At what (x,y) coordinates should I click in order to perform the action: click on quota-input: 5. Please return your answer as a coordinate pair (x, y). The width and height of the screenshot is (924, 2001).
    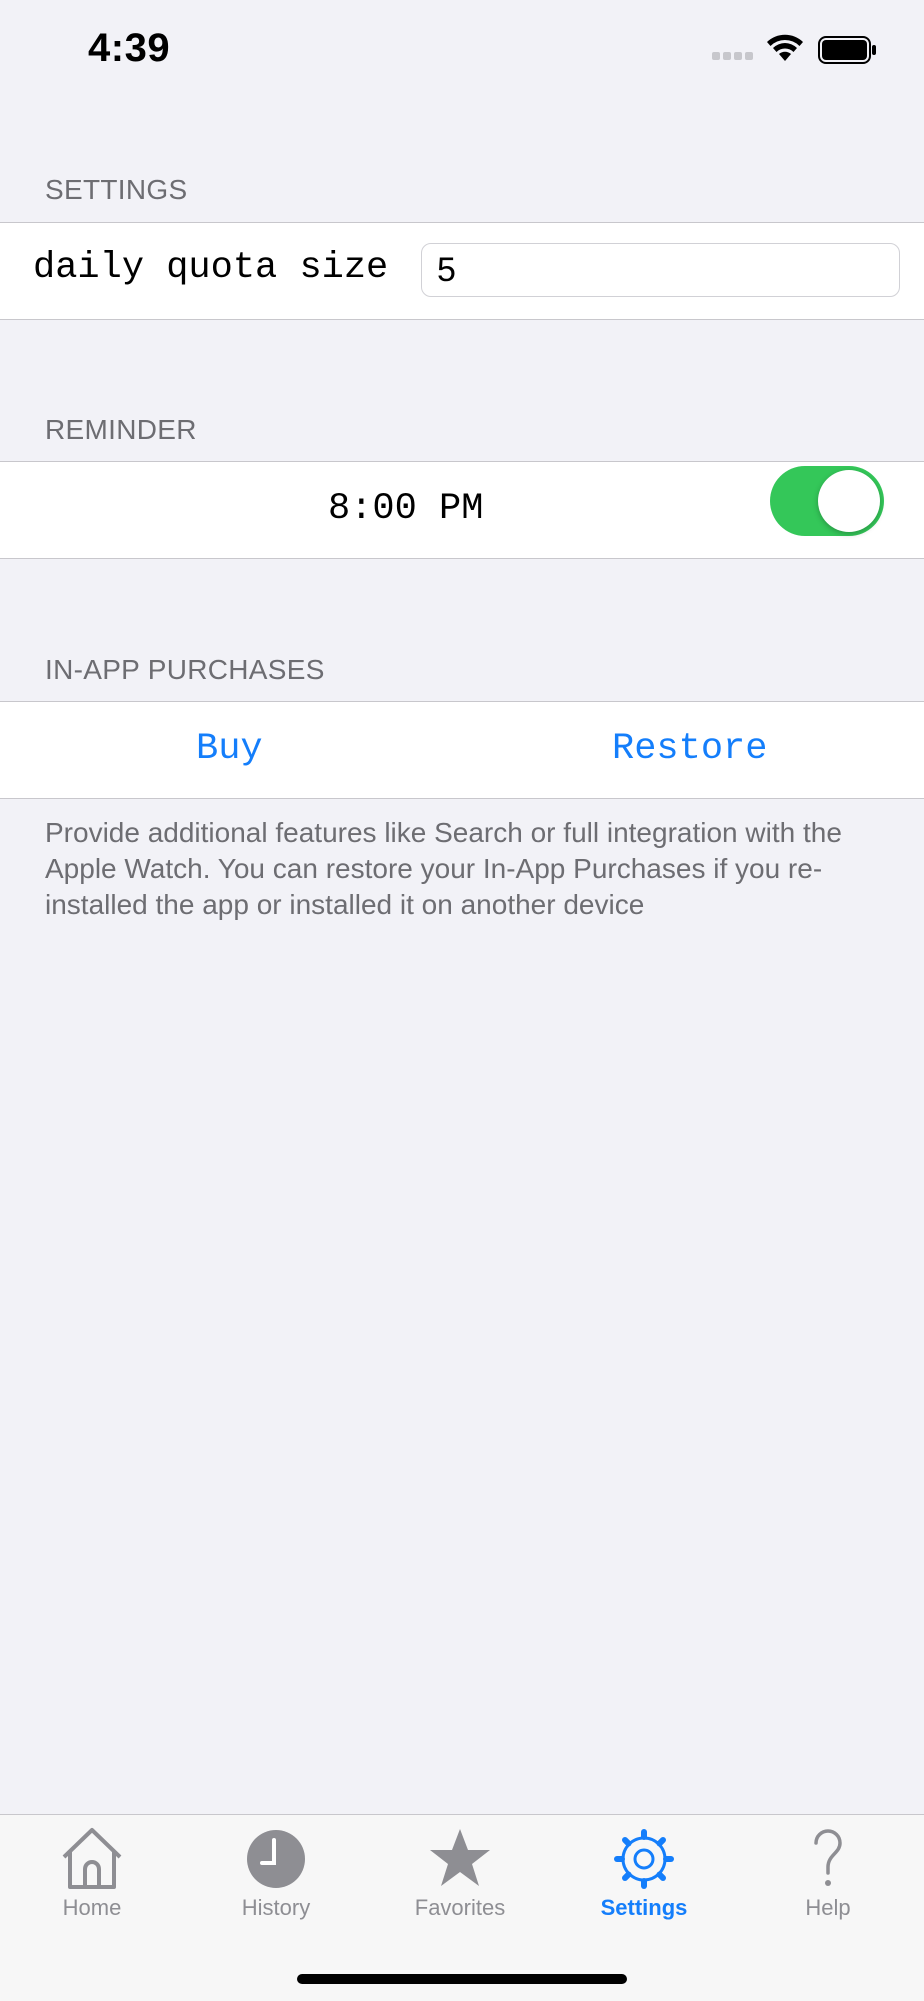
    Looking at the image, I should click on (660, 270).